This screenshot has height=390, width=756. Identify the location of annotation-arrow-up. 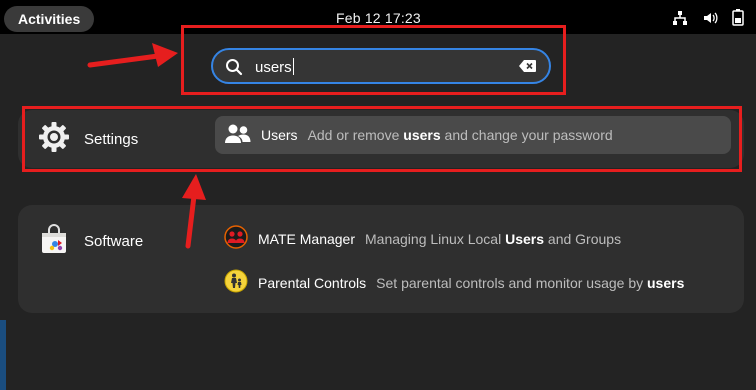
(194, 211).